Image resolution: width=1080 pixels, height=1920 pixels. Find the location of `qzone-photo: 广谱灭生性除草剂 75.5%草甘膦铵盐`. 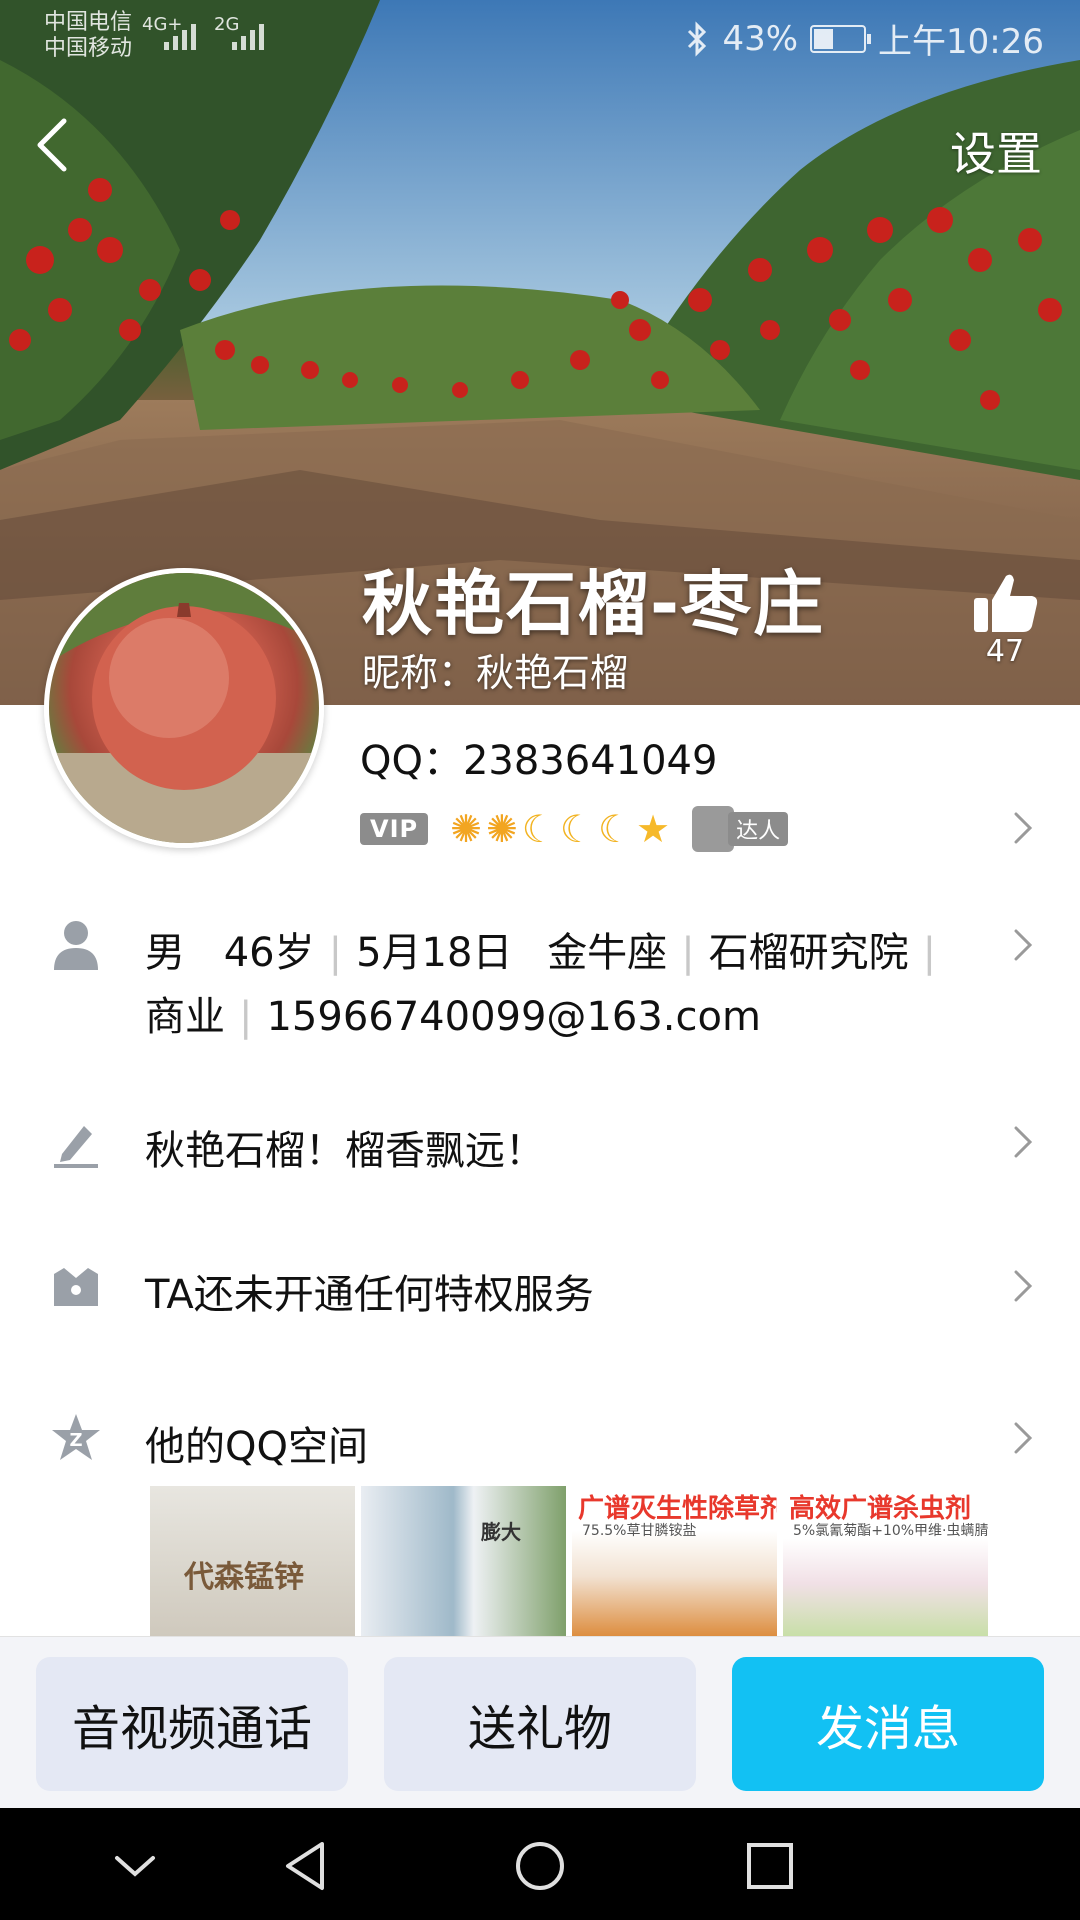

qzone-photo: 广谱灭生性除草剂 75.5%草甘膦铵盐 is located at coordinates (674, 1561).